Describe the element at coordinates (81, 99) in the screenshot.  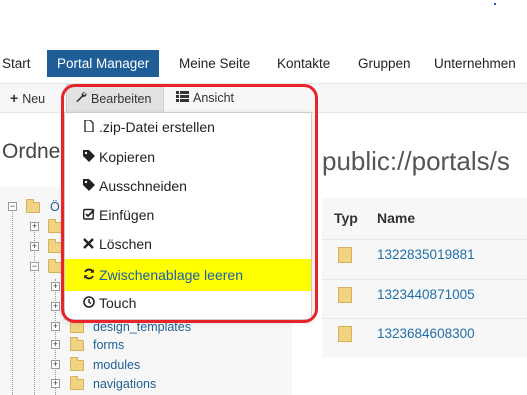
I see `wrench-icon` at that location.